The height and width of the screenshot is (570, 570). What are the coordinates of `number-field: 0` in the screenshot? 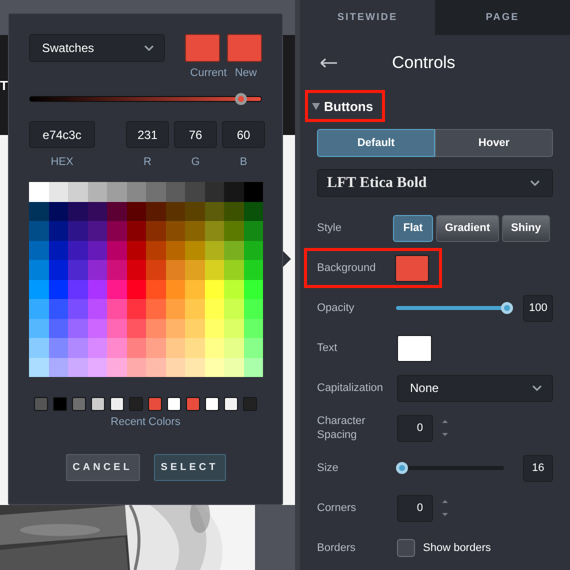 It's located at (415, 508).